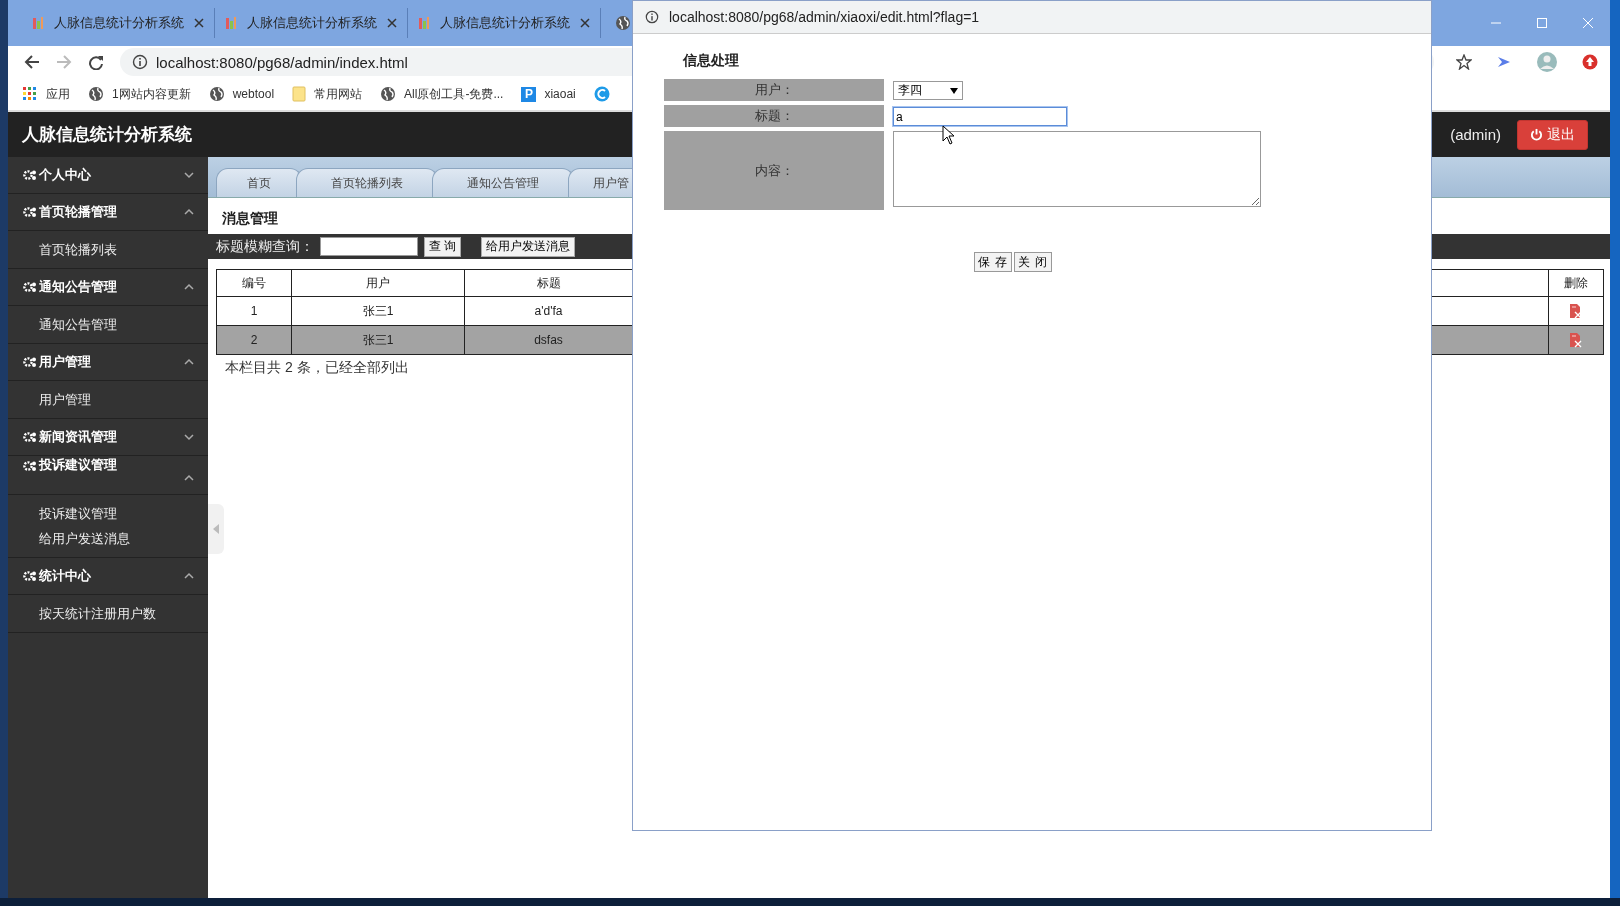 Image resolution: width=1620 pixels, height=906 pixels. Describe the element at coordinates (1033, 262) in the screenshot. I see `dialog-button: 关 闭` at that location.